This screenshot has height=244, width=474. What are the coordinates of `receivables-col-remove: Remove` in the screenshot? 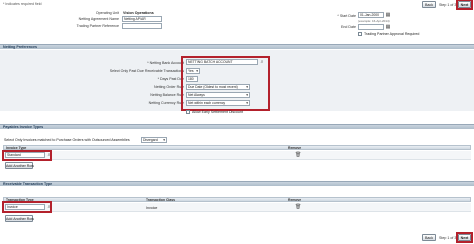 It's located at (295, 200).